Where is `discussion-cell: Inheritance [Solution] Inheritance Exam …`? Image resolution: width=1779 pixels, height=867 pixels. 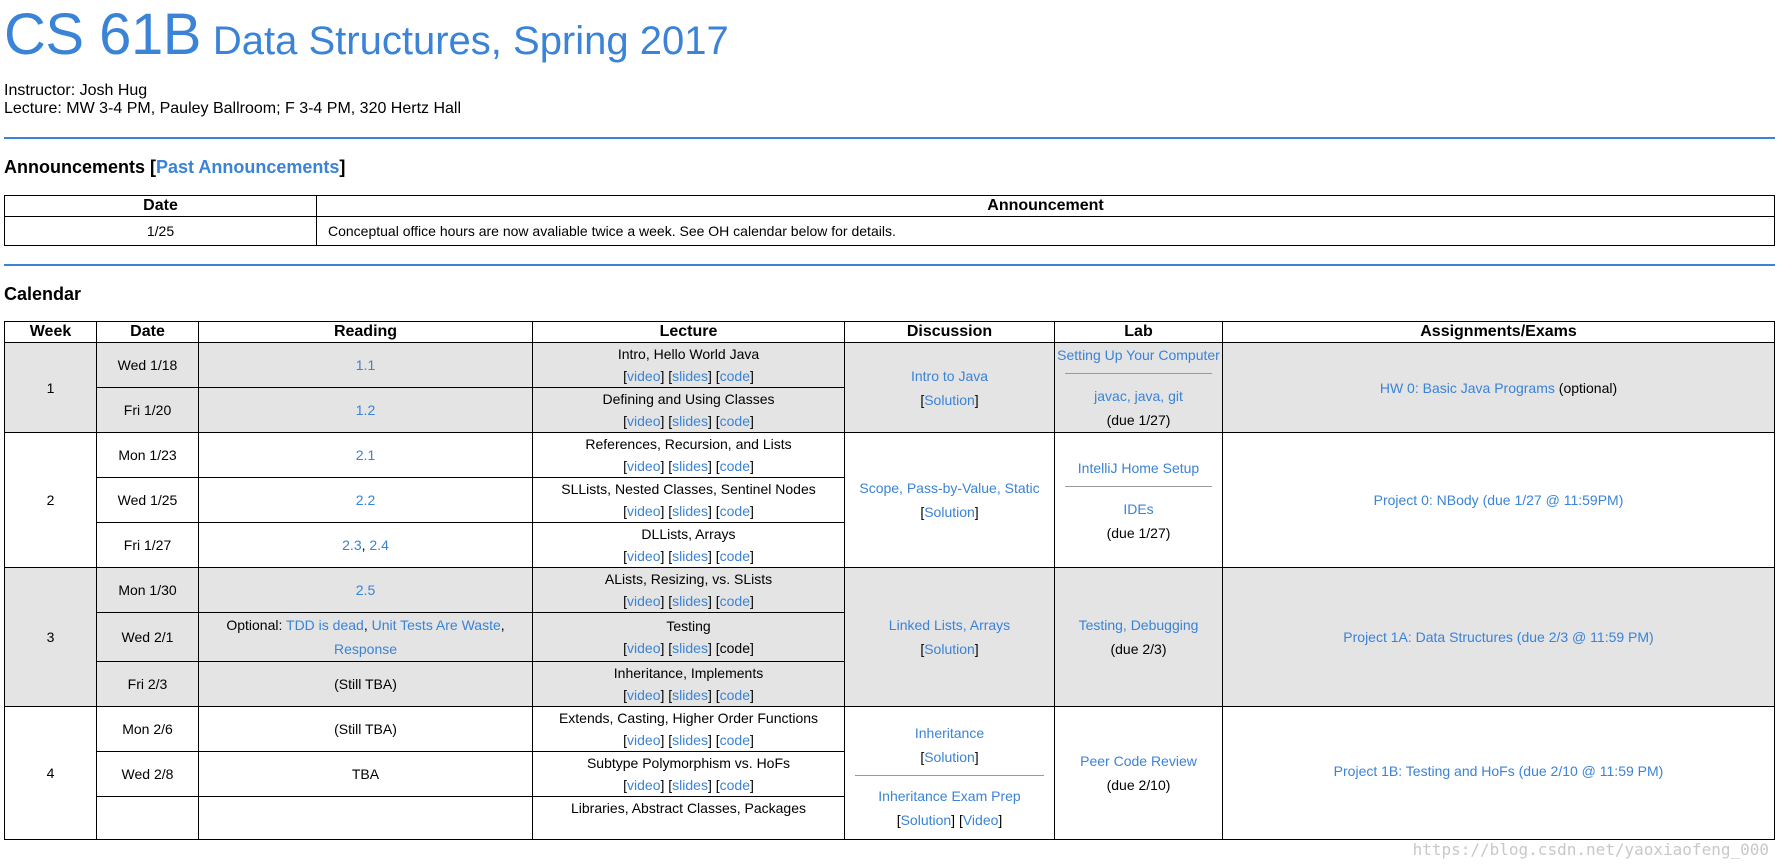 discussion-cell: Inheritance [Solution] Inheritance Exam … is located at coordinates (949, 773).